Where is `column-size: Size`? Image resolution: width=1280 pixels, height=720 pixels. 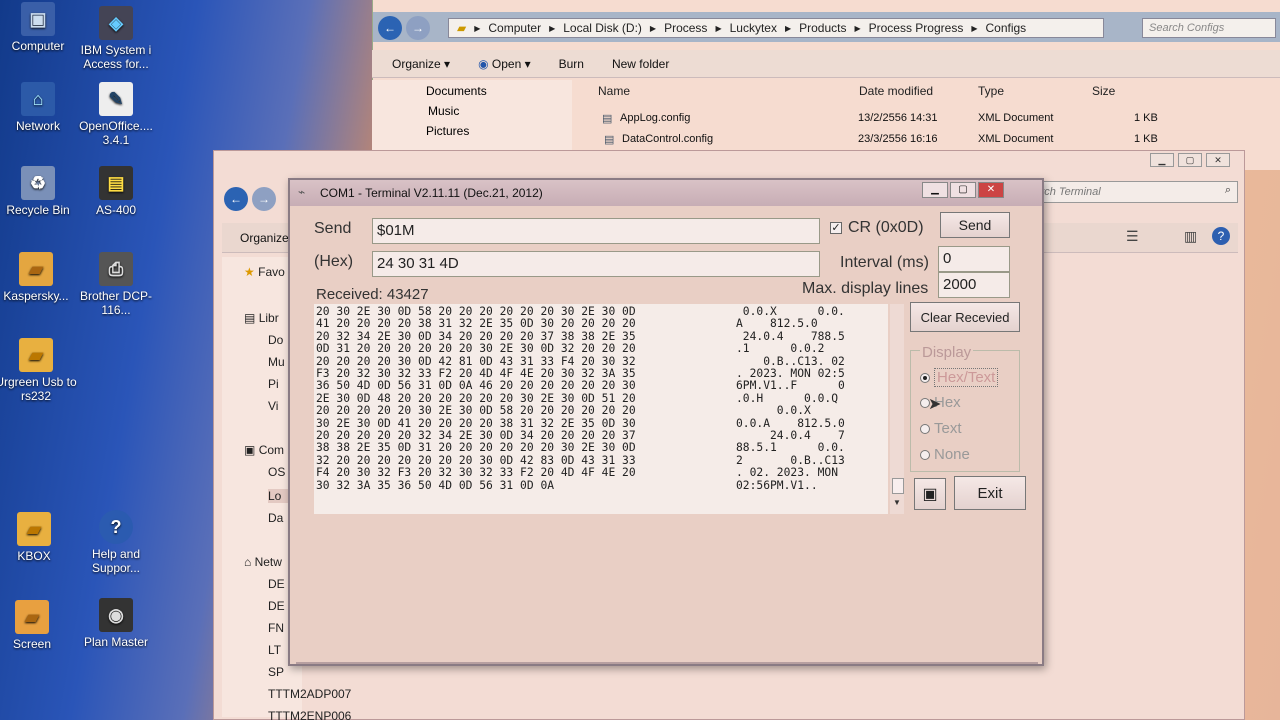
column-size: Size is located at coordinates (1103, 91).